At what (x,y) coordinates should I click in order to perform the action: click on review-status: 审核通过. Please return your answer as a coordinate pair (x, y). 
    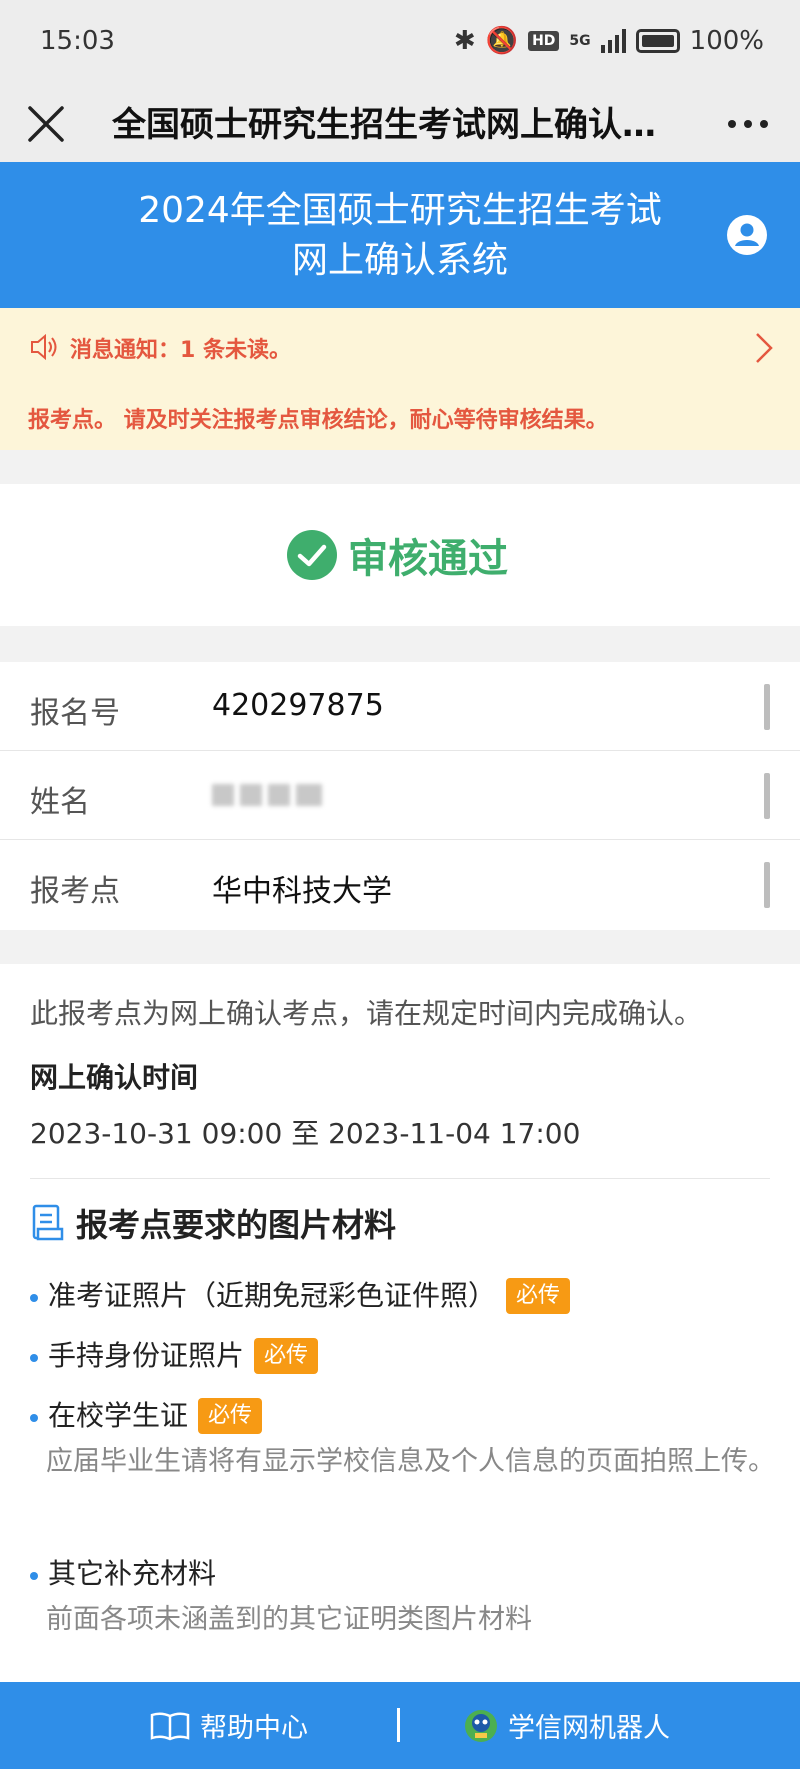
    Looking at the image, I should click on (428, 559).